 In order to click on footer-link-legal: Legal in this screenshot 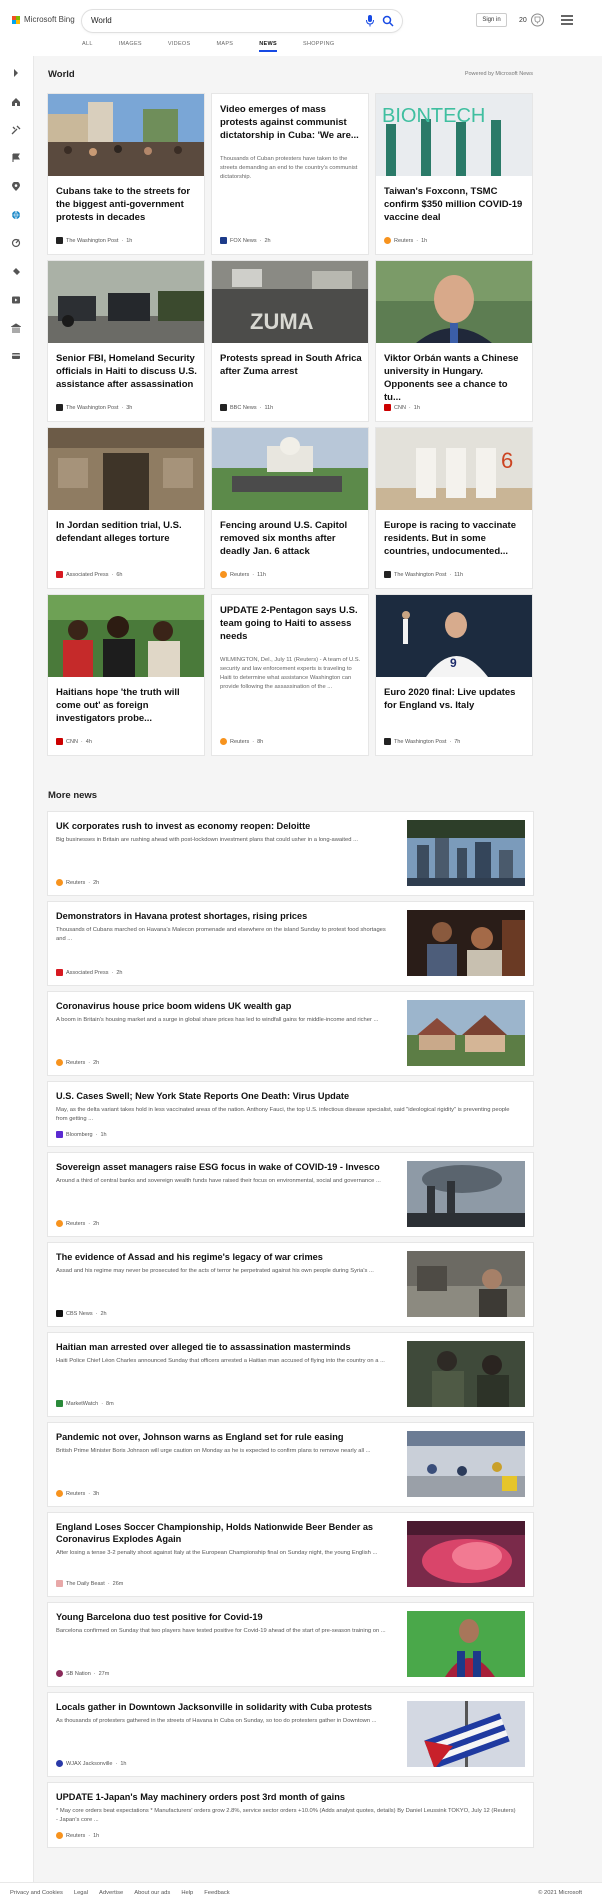, I will do `click(81, 1893)`.